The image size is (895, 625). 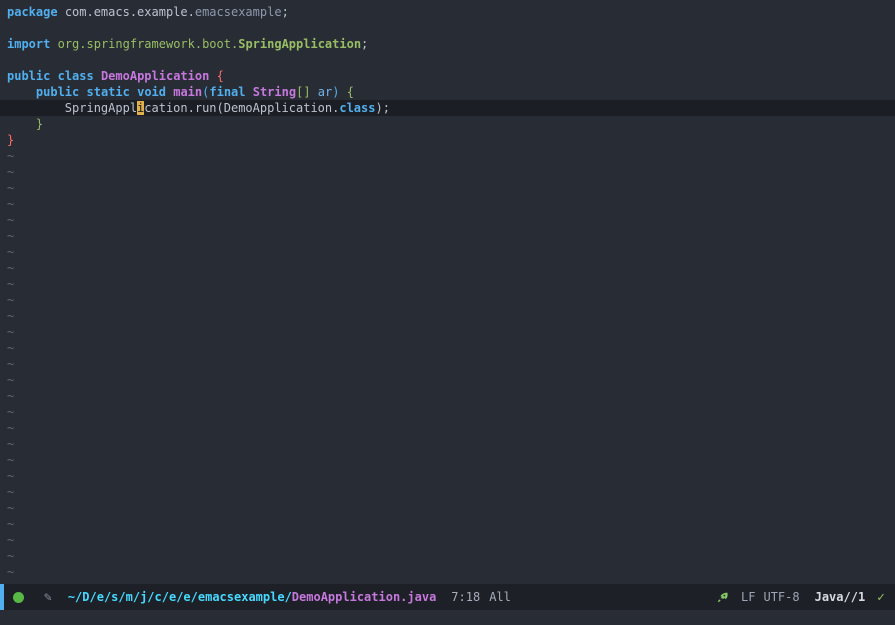 I want to click on buffer-state-dot-icon, so click(x=18, y=597).